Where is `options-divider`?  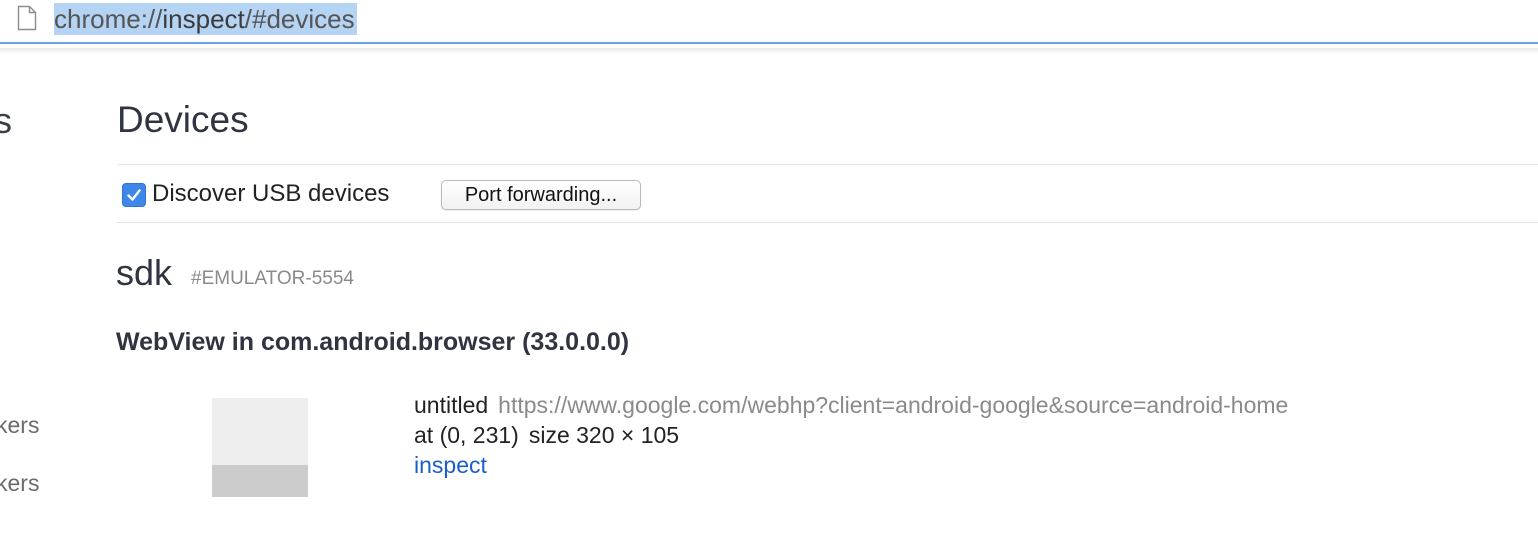
options-divider is located at coordinates (827, 222).